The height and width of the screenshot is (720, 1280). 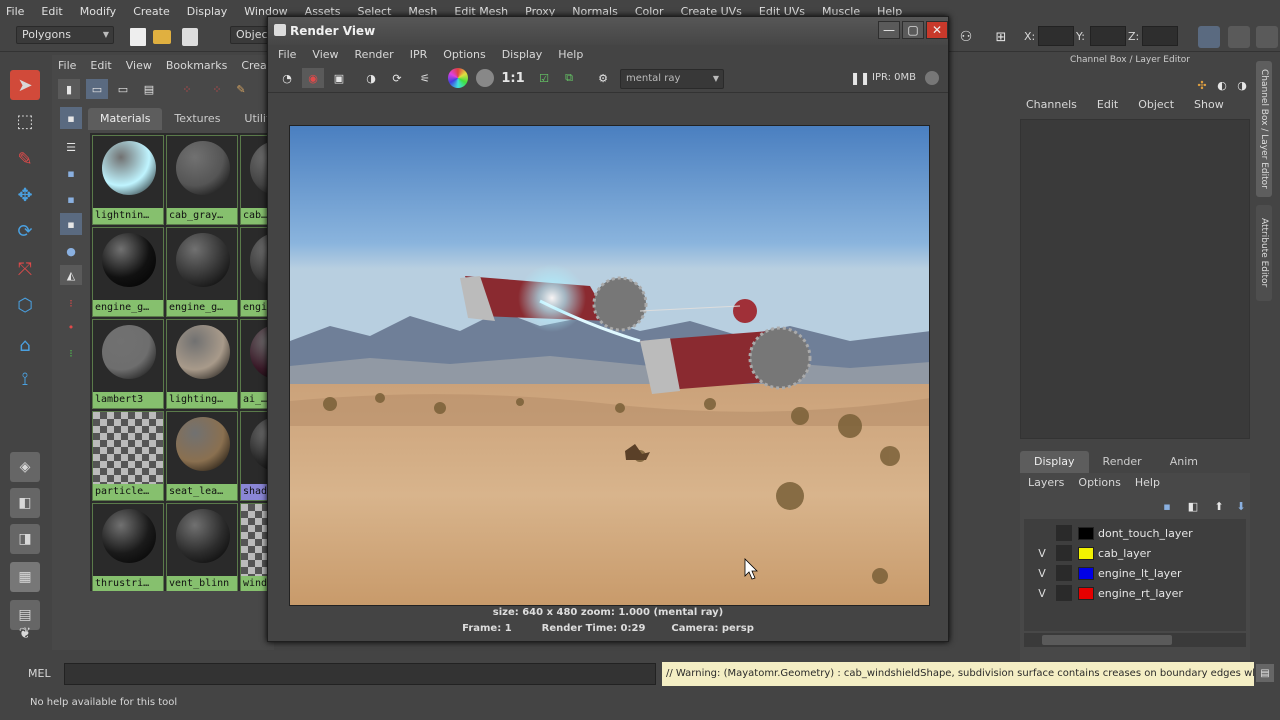 What do you see at coordinates (1046, 482) in the screenshot?
I see `layers-menu-layers: Layers` at bounding box center [1046, 482].